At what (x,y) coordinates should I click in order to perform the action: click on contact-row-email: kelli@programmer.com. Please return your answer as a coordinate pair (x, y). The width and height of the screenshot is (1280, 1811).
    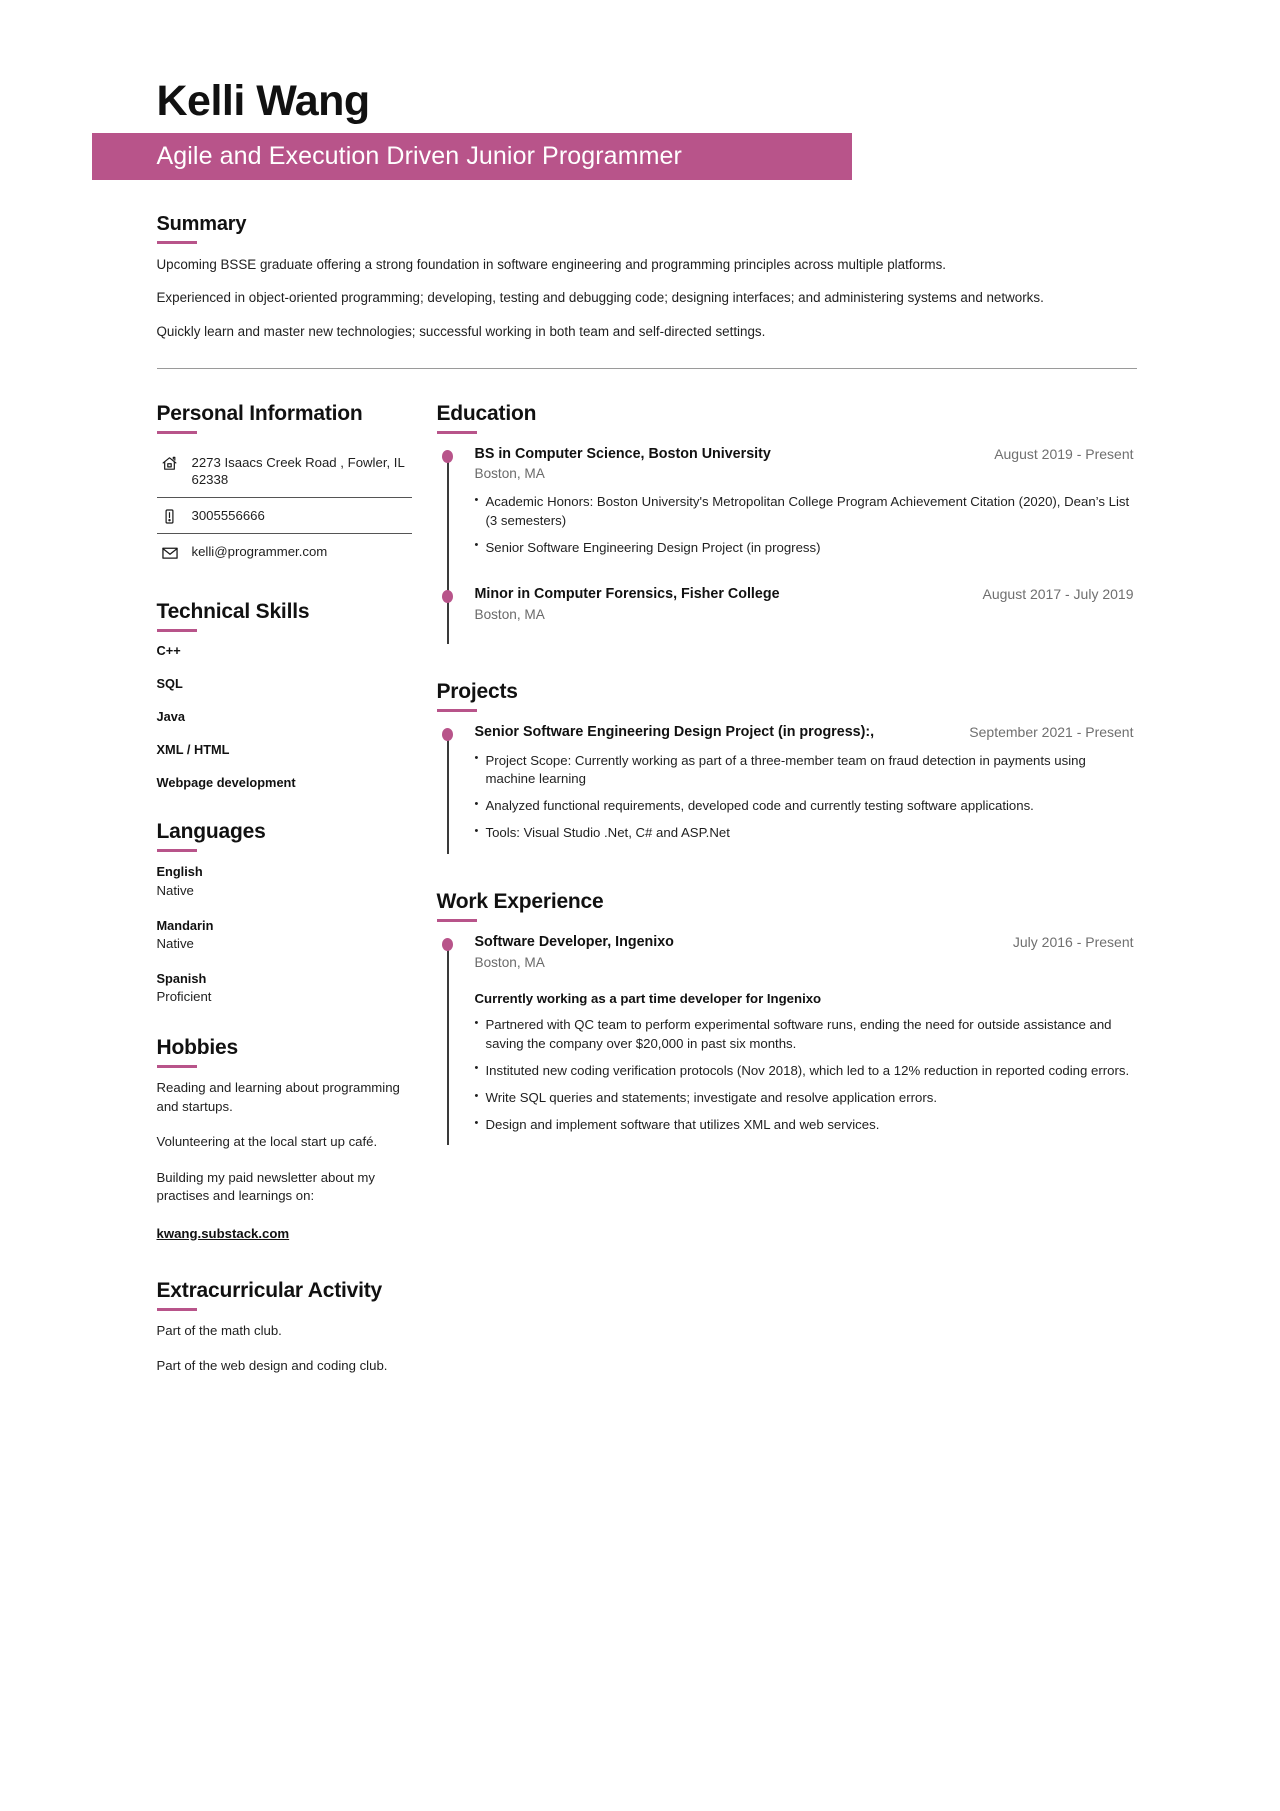
    Looking at the image, I should click on (284, 552).